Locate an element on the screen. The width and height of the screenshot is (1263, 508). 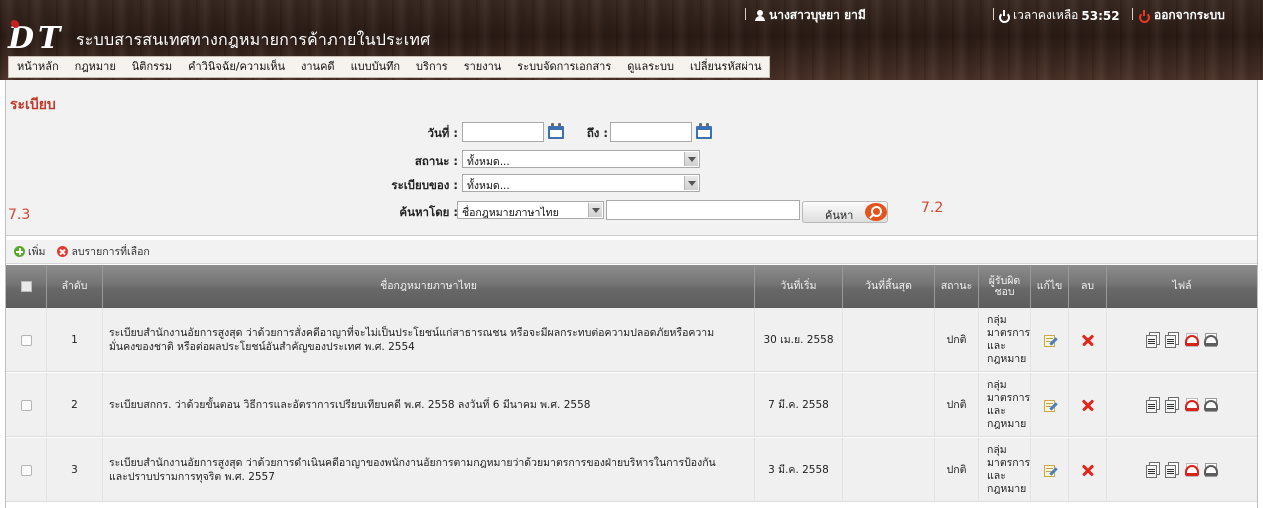
logo-mark: D T is located at coordinates (34, 38).